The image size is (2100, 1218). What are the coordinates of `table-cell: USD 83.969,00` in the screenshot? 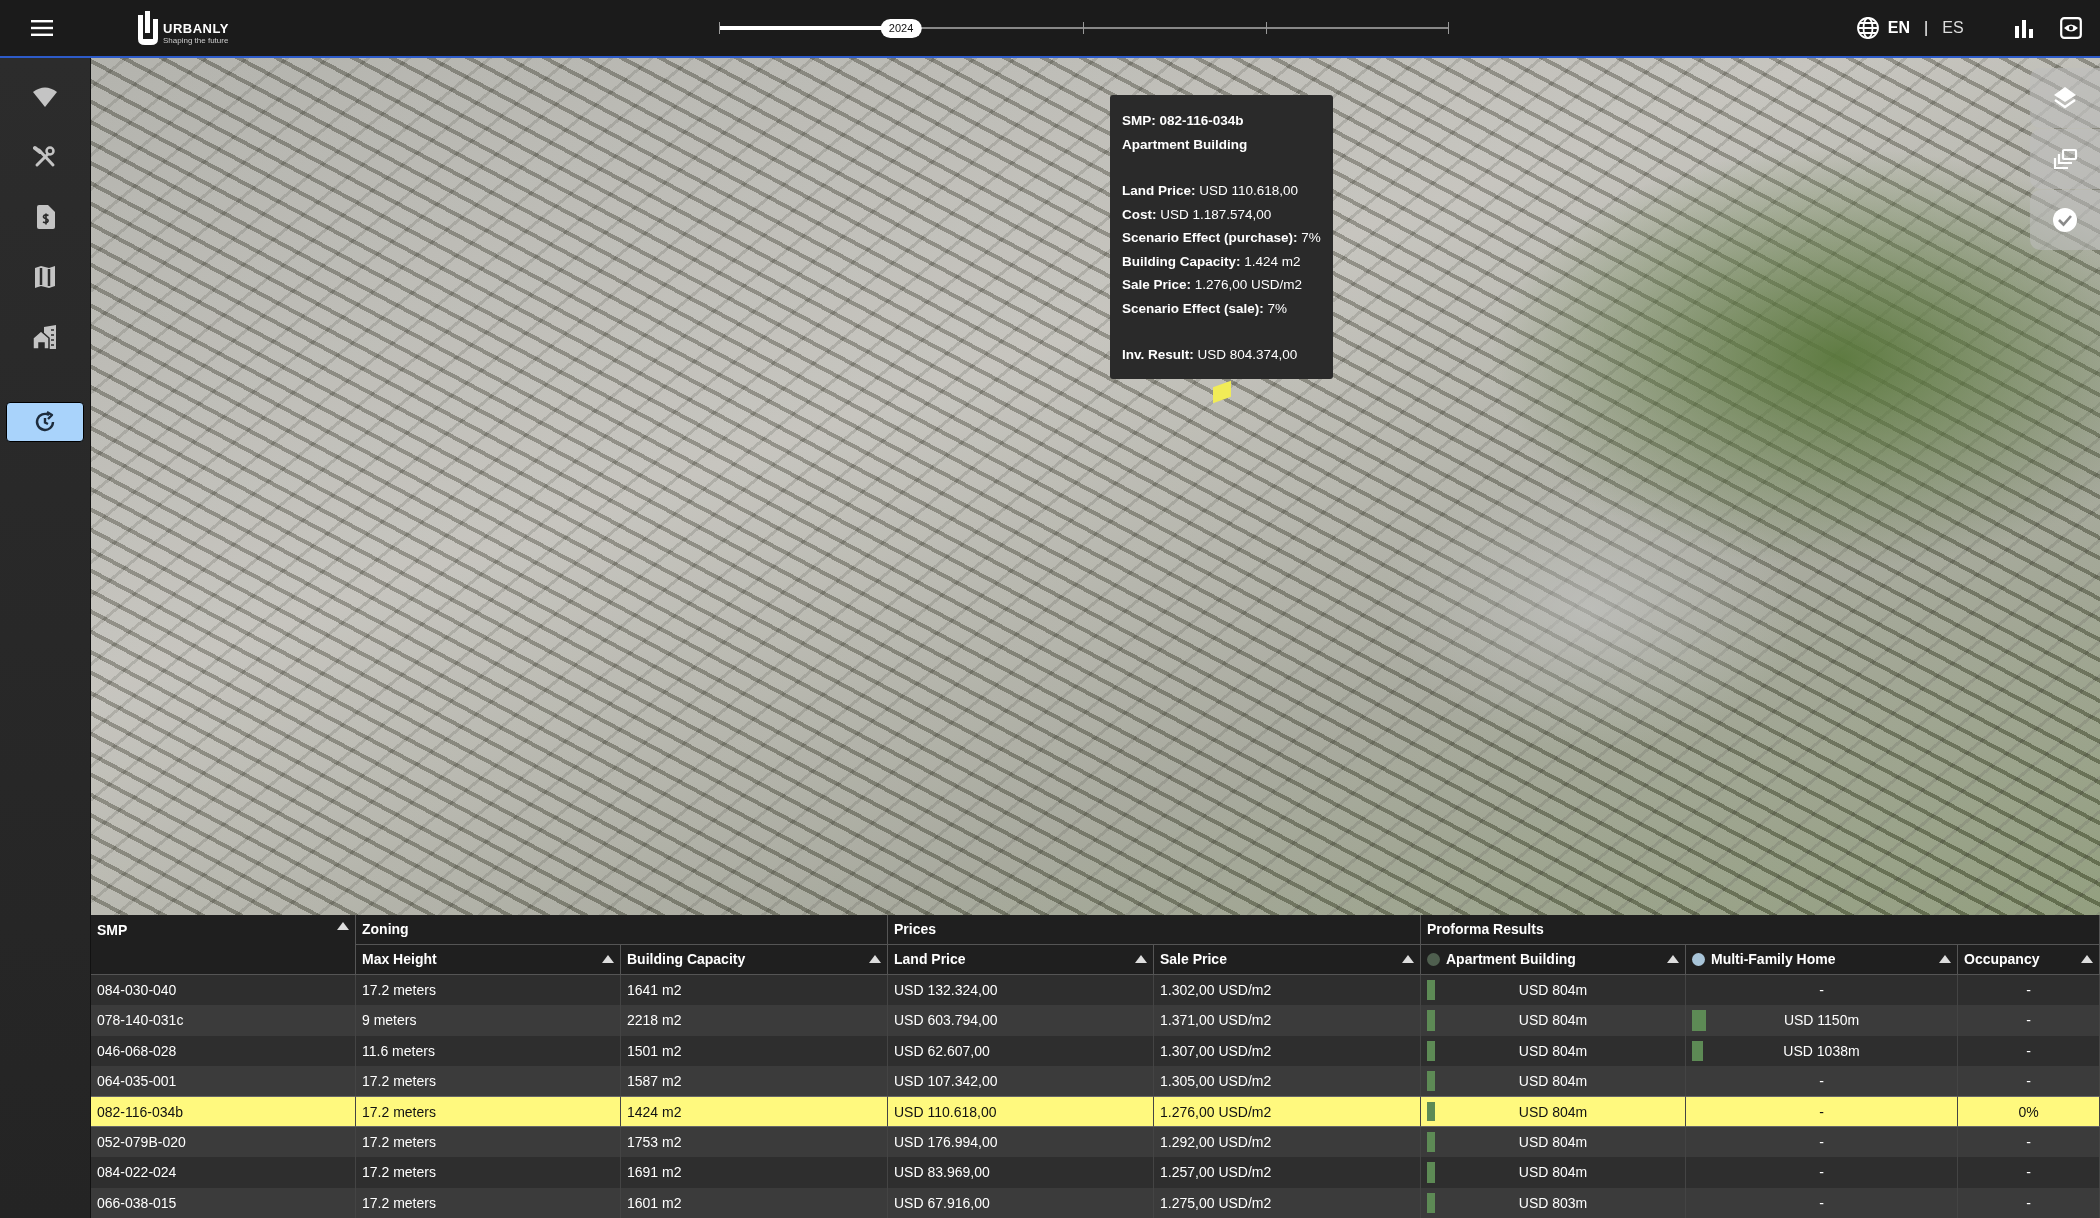 It's located at (1021, 1172).